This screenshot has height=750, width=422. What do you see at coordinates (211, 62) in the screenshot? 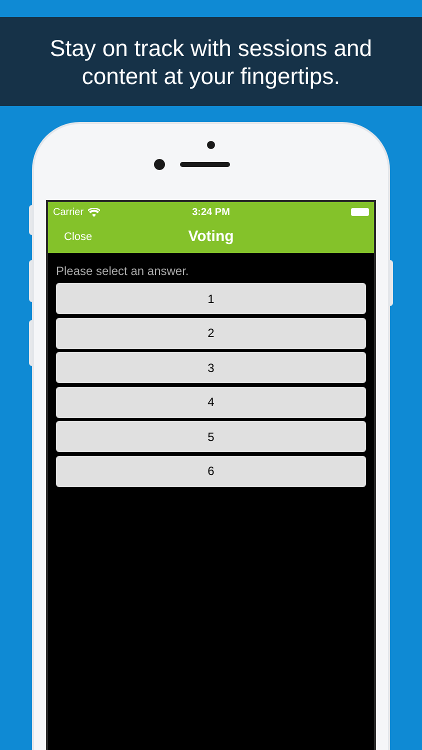
I see `headline: Stay on track with sessions and content at your fingertips.` at bounding box center [211, 62].